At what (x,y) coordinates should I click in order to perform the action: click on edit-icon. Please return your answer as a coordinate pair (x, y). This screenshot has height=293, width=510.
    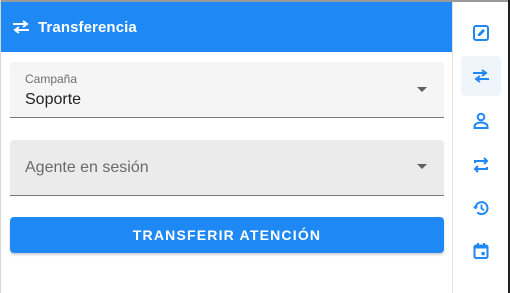
    Looking at the image, I should click on (481, 33).